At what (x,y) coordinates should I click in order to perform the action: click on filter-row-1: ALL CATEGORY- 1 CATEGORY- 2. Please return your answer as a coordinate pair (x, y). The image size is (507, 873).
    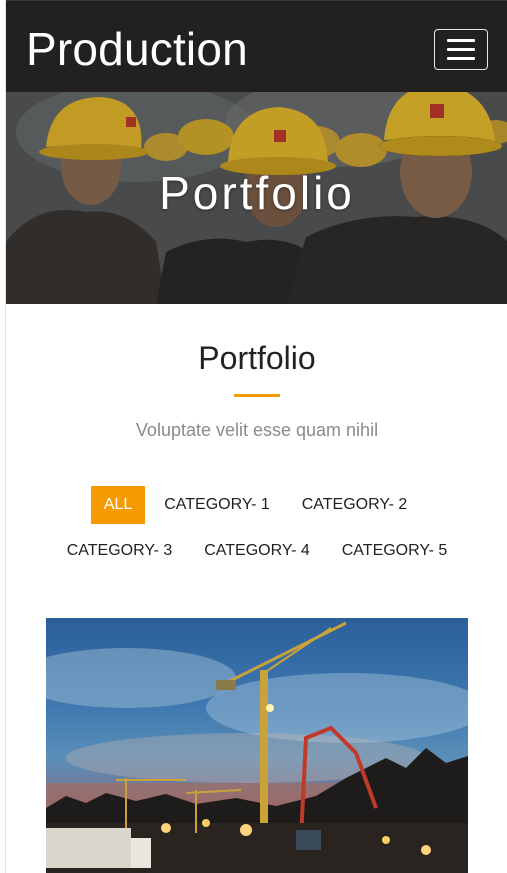
    Looking at the image, I should click on (256, 505).